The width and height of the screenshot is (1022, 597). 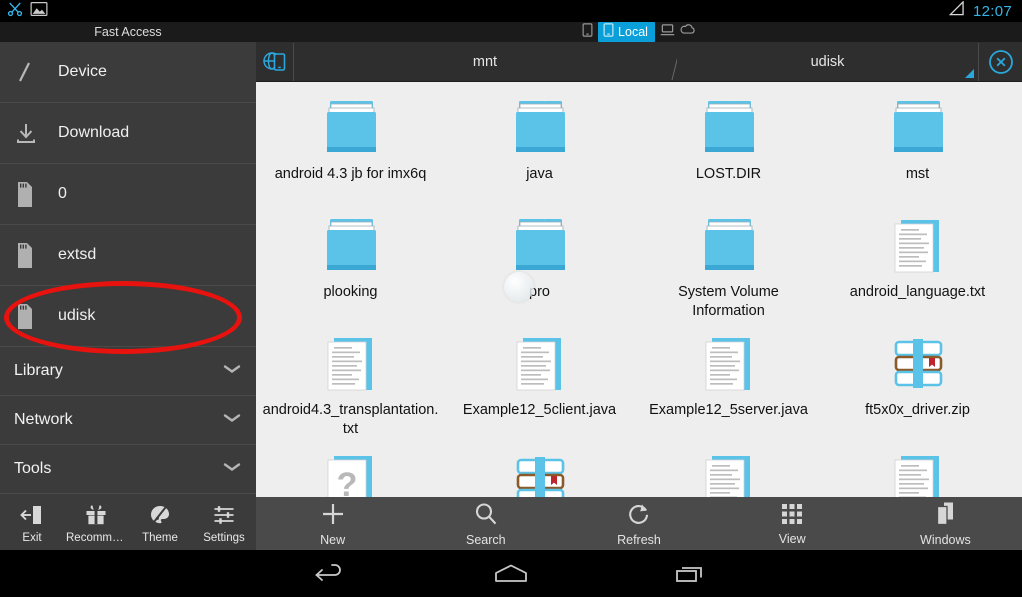 What do you see at coordinates (587, 32) in the screenshot?
I see `tab-phone` at bounding box center [587, 32].